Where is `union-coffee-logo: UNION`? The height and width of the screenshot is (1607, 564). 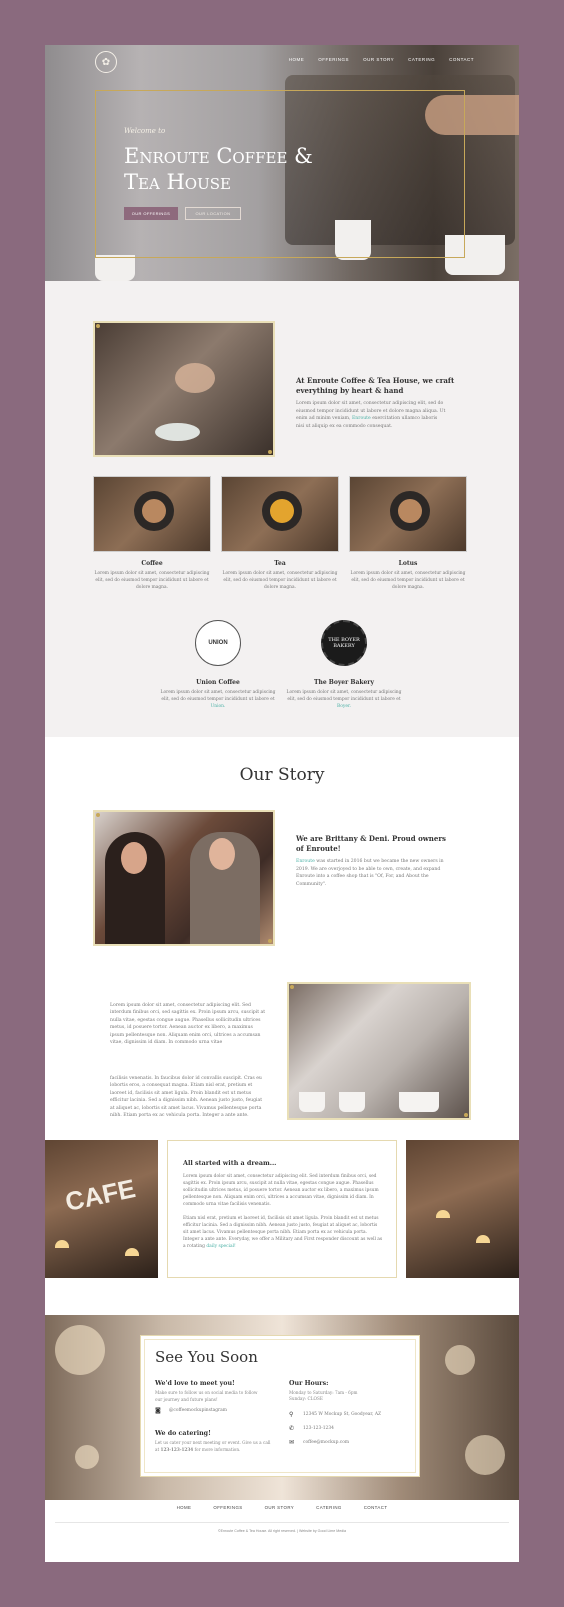
union-coffee-logo: UNION is located at coordinates (218, 643).